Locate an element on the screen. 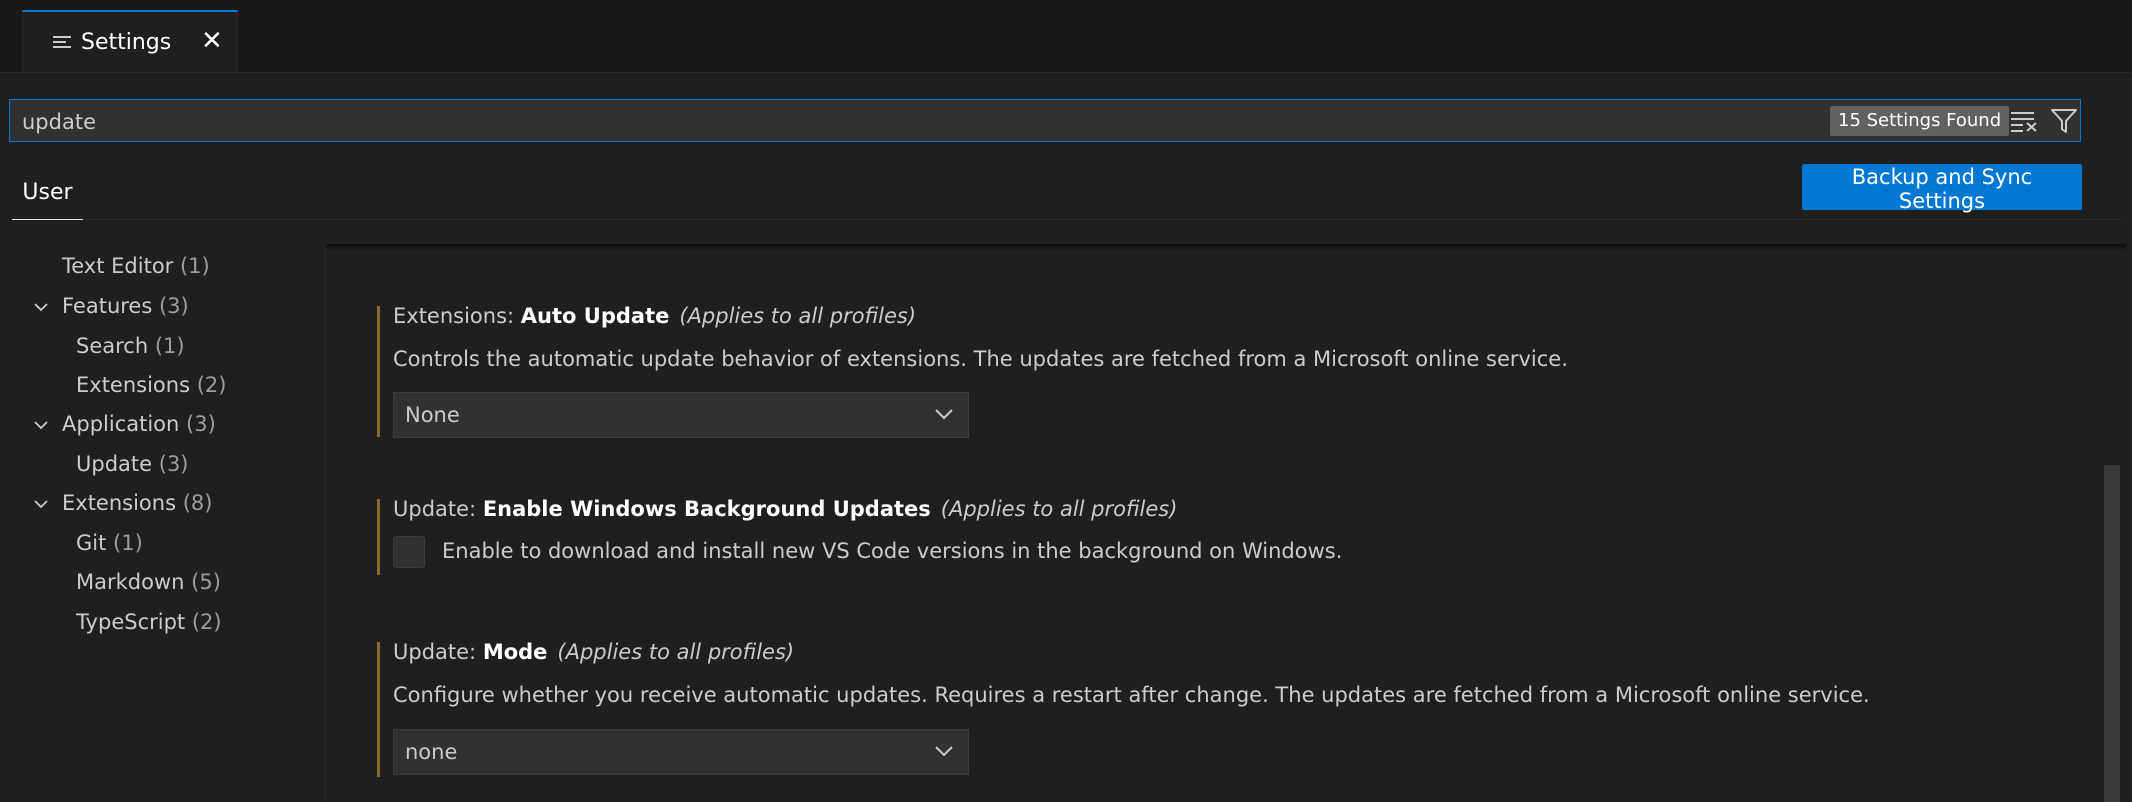  editor-tab-bar: Settings ✕ is located at coordinates (1066, 36).